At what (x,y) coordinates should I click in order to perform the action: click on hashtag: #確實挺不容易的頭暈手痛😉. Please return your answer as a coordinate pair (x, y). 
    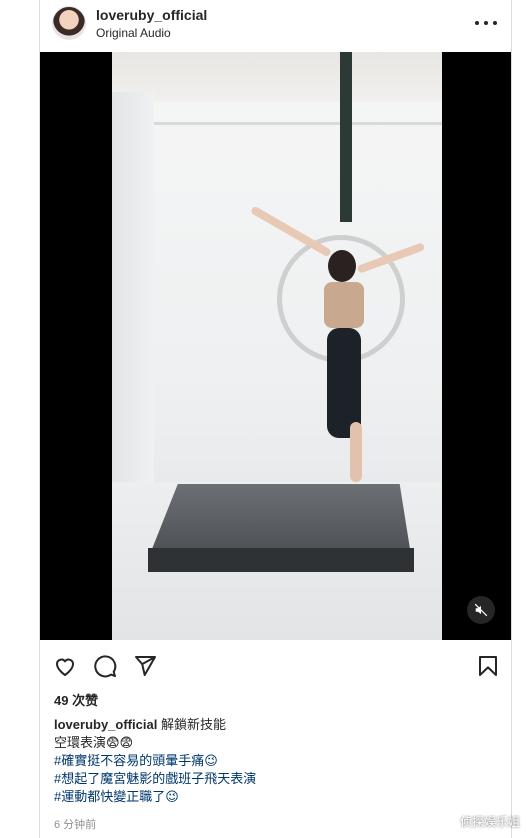
    Looking at the image, I should click on (274, 761).